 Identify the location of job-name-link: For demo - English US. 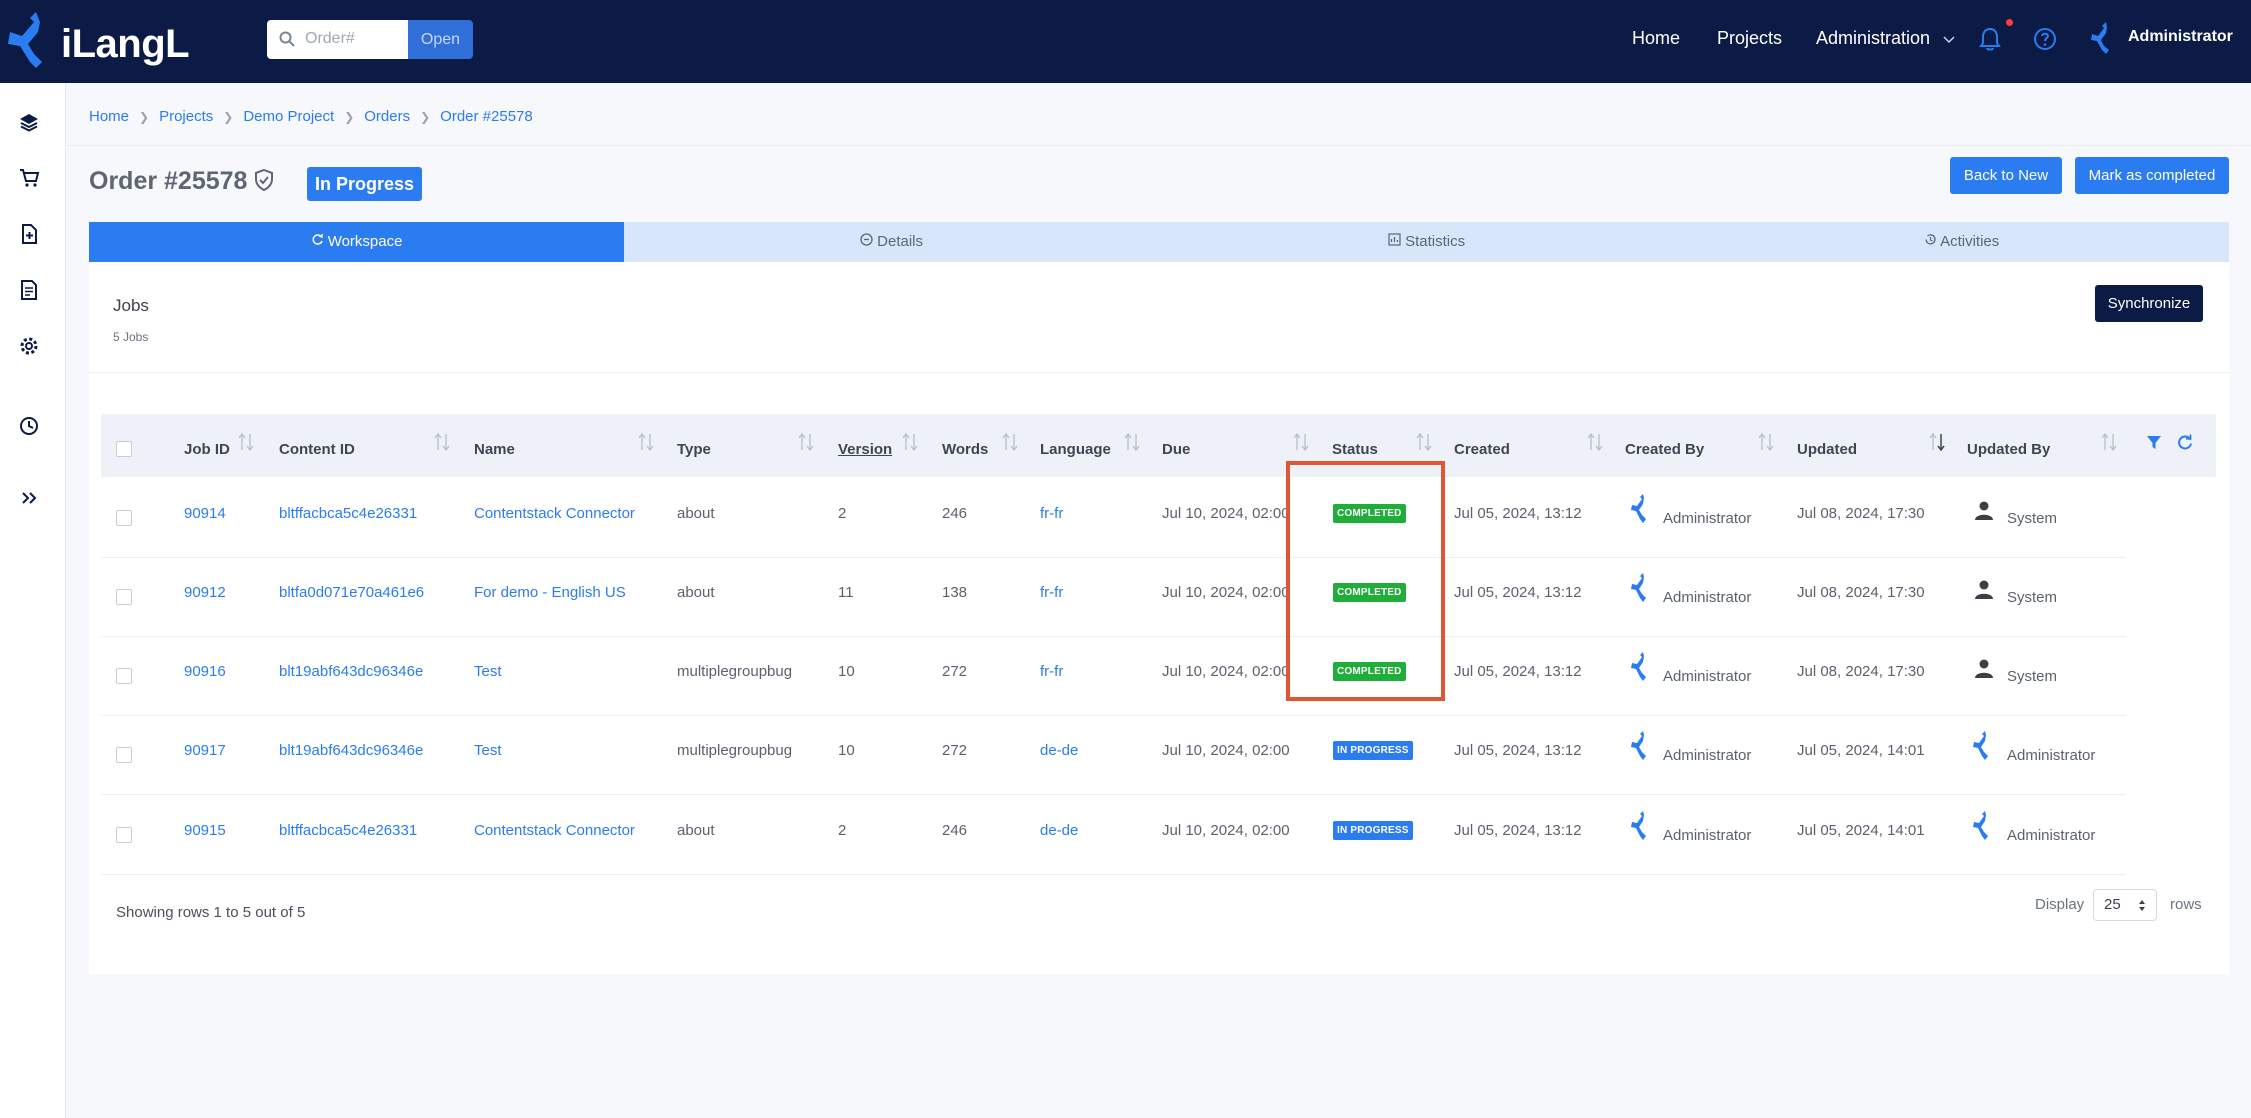
(550, 592).